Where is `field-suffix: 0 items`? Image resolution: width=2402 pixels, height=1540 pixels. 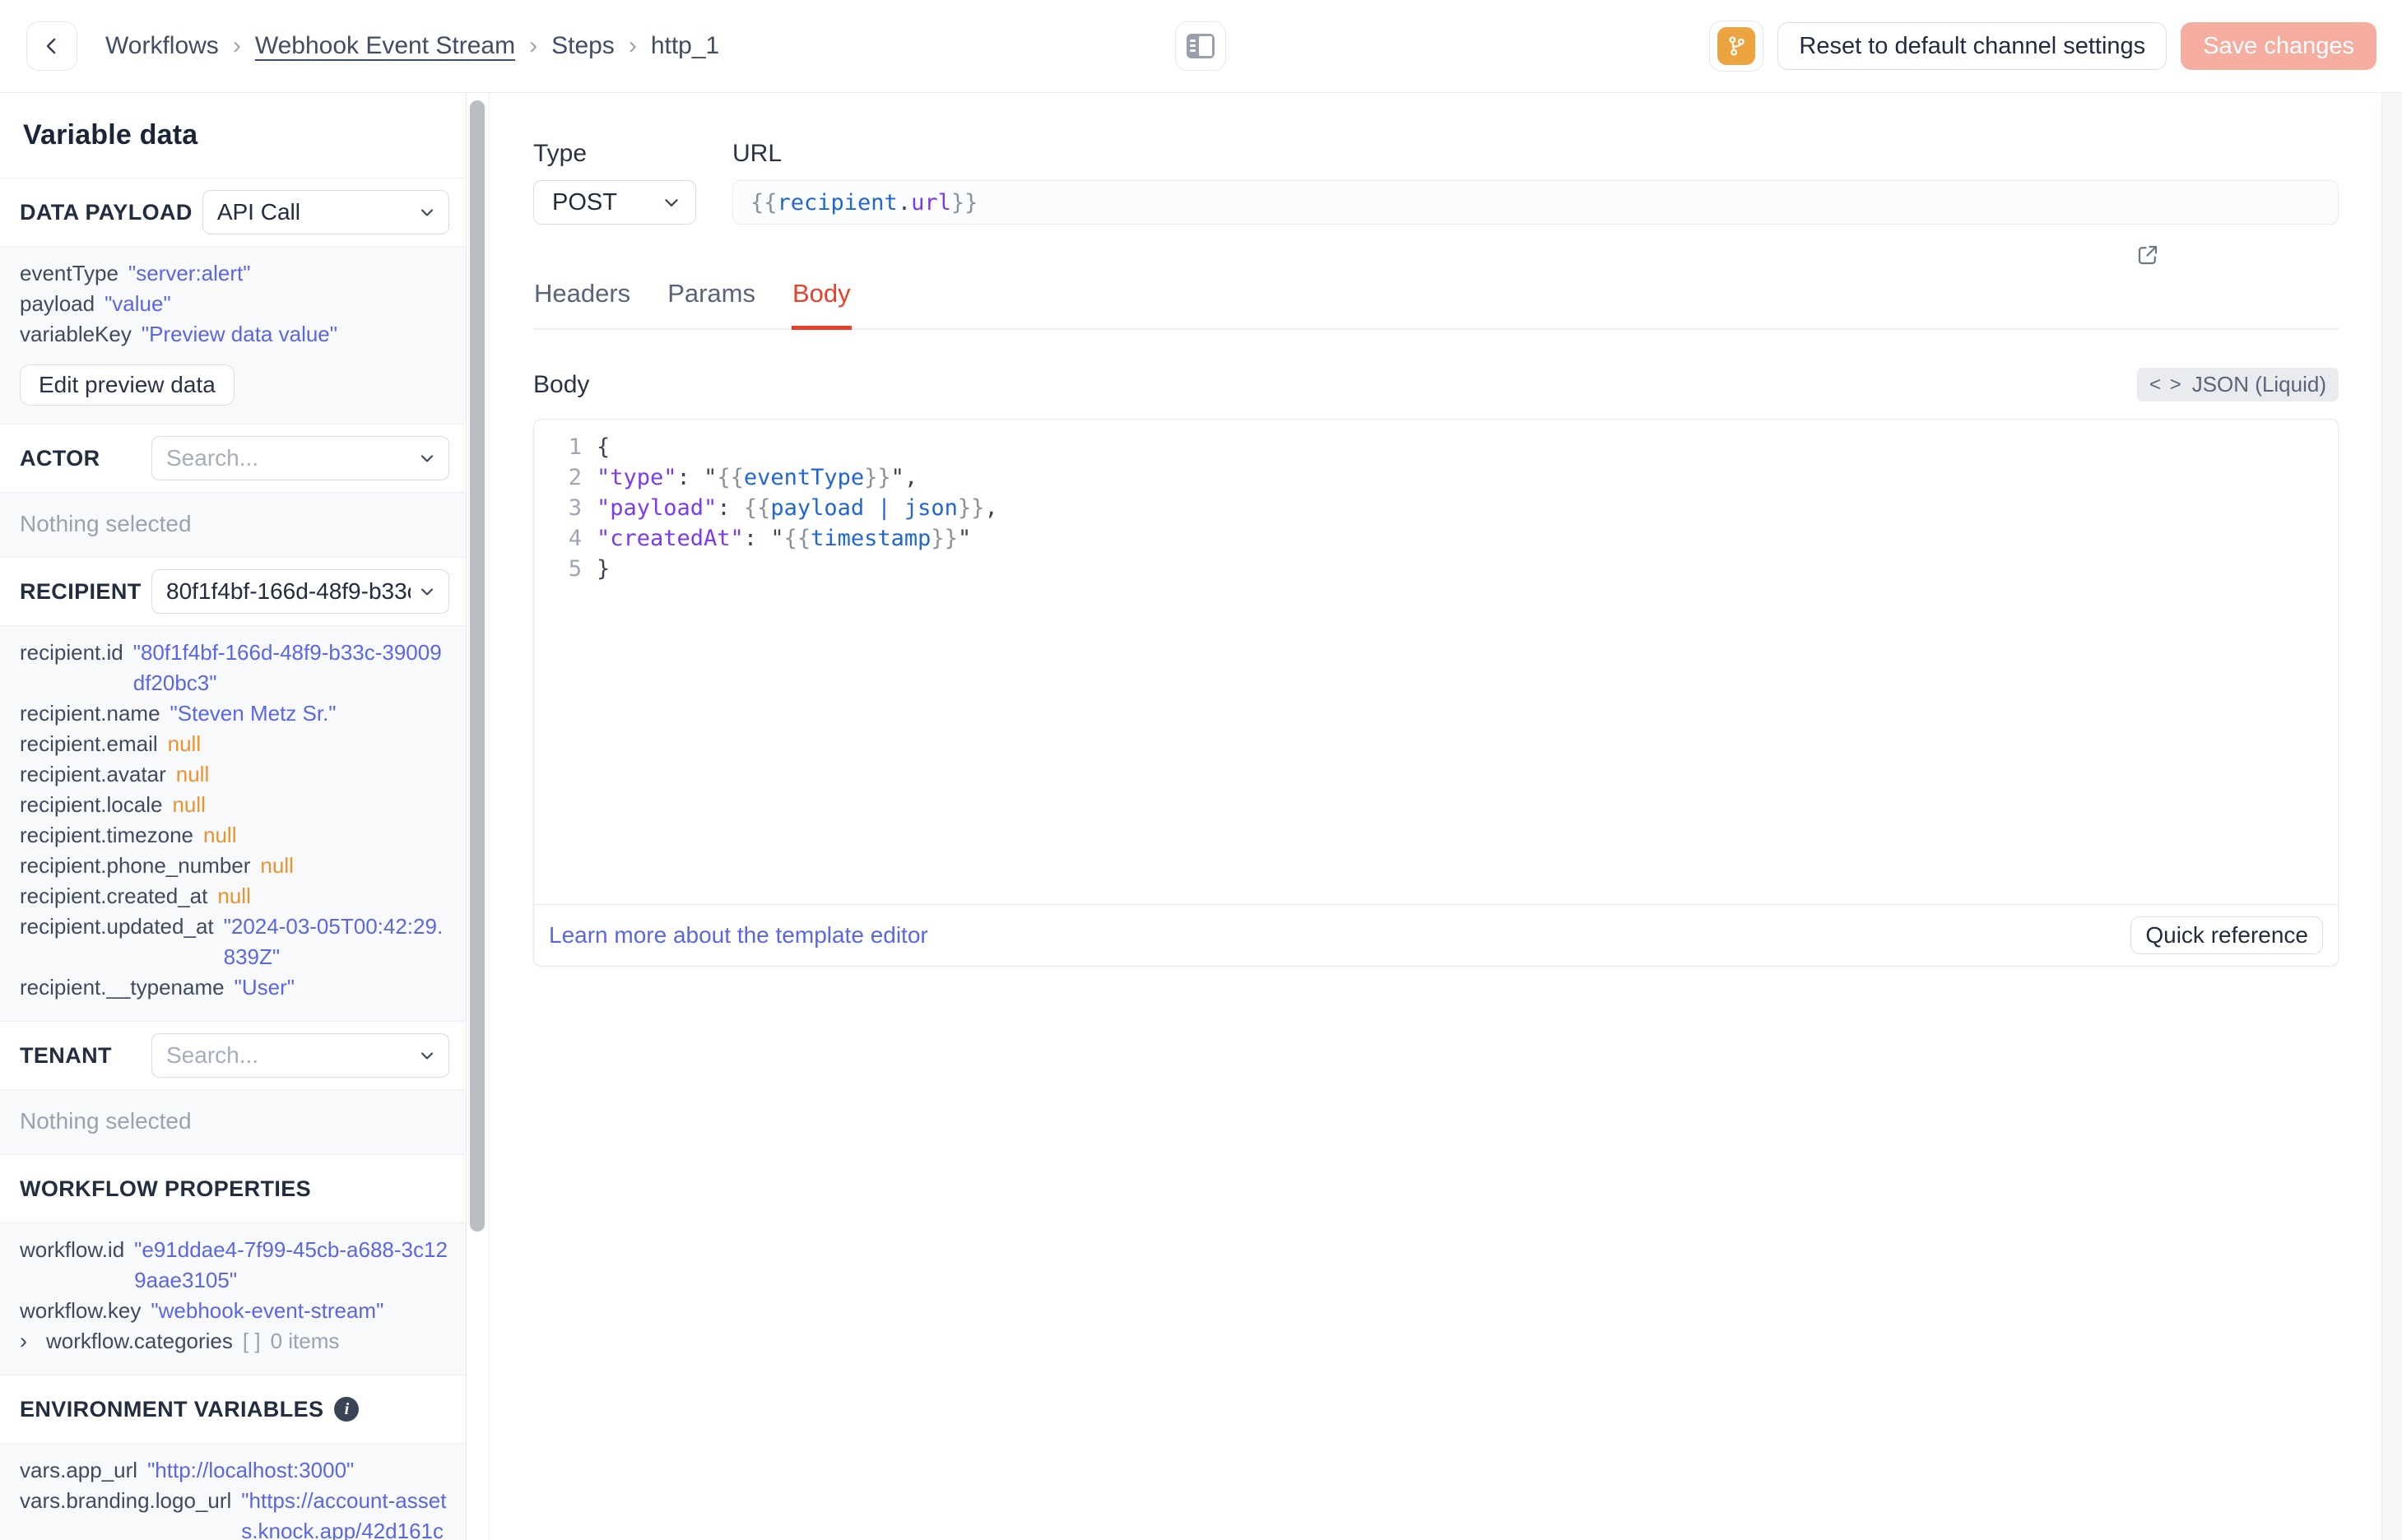 field-suffix: 0 items is located at coordinates (305, 1341).